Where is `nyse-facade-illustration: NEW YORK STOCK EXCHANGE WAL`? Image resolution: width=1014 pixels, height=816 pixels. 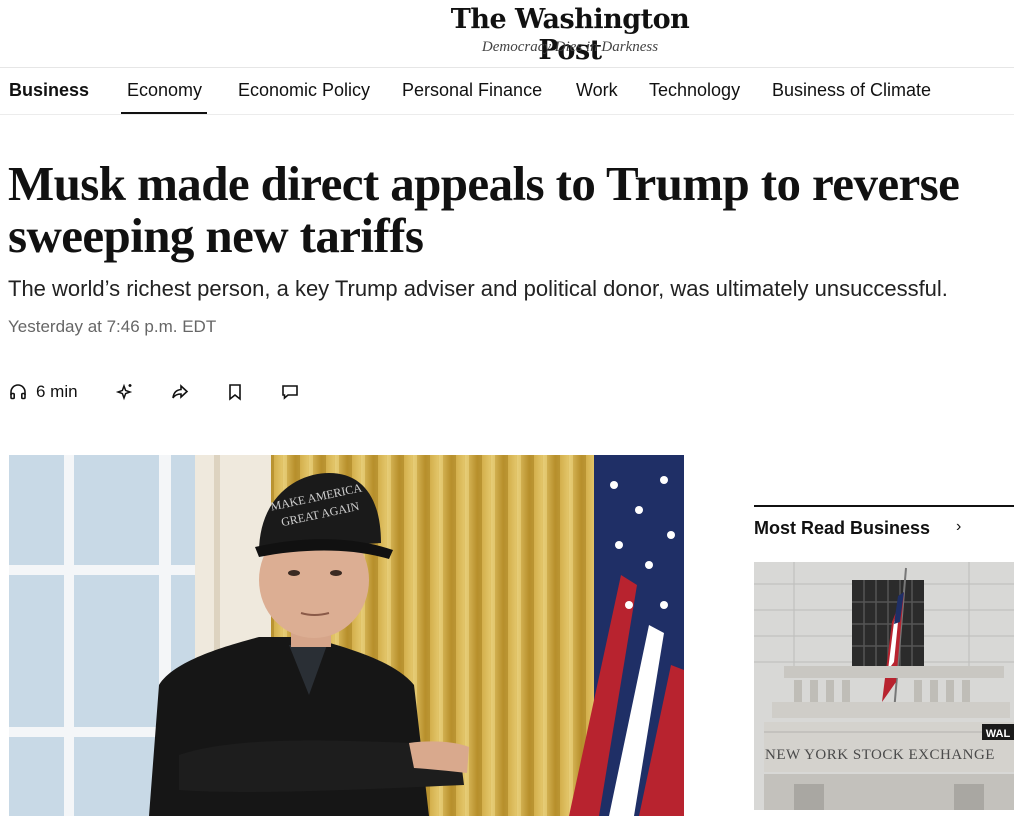
nyse-facade-illustration: NEW YORK STOCK EXCHANGE WAL is located at coordinates (884, 686).